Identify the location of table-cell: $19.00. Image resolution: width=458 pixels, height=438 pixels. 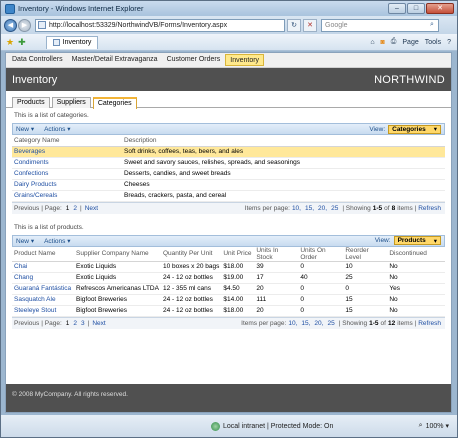
(238, 278).